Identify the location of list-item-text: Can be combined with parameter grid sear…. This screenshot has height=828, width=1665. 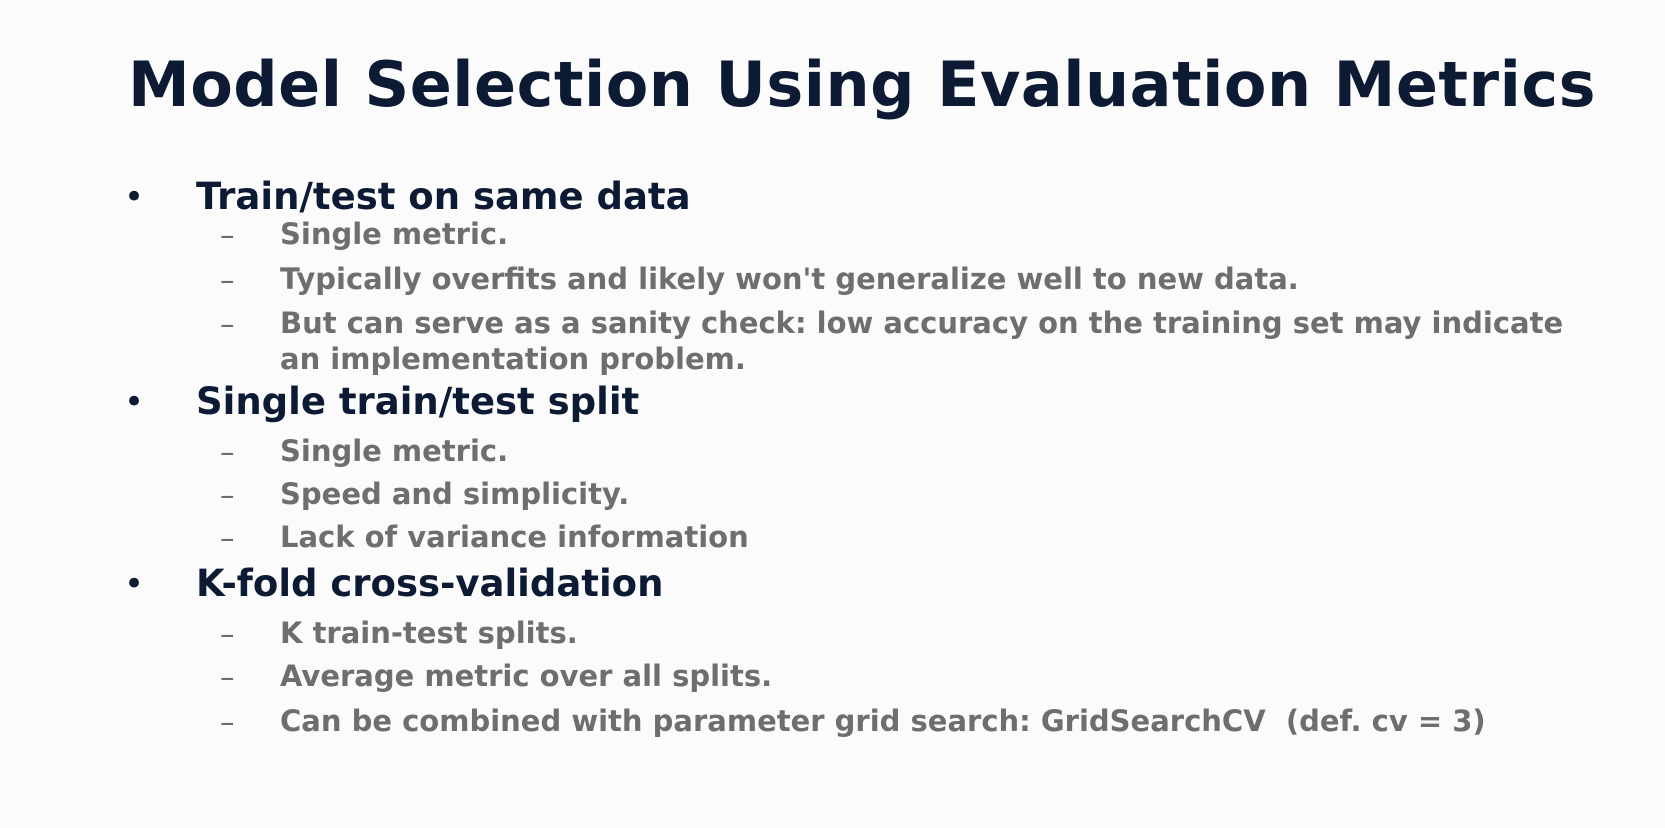
(883, 721).